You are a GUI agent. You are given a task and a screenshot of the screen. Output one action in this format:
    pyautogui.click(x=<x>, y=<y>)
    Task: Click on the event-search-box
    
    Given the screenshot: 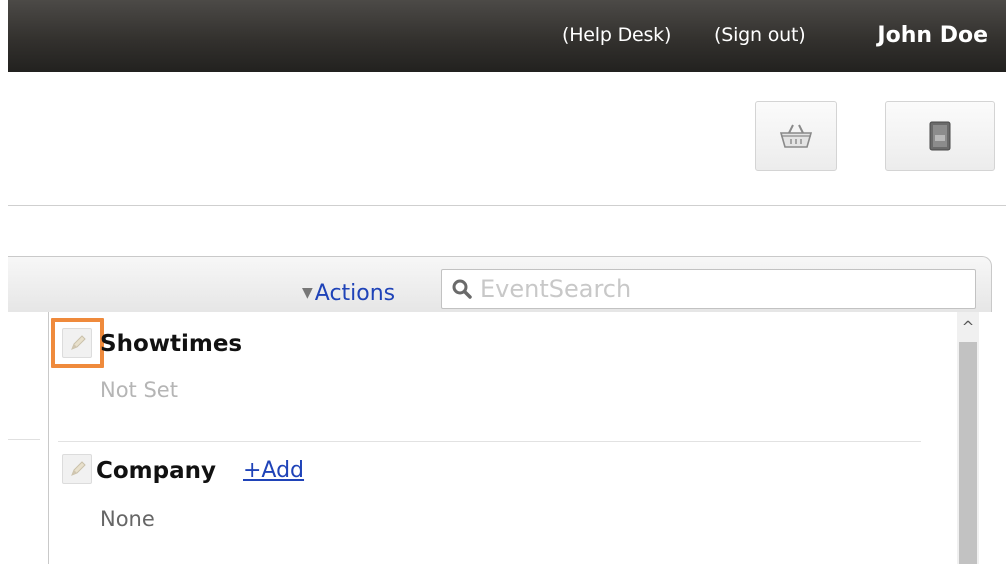 What is the action you would take?
    pyautogui.click(x=708, y=289)
    